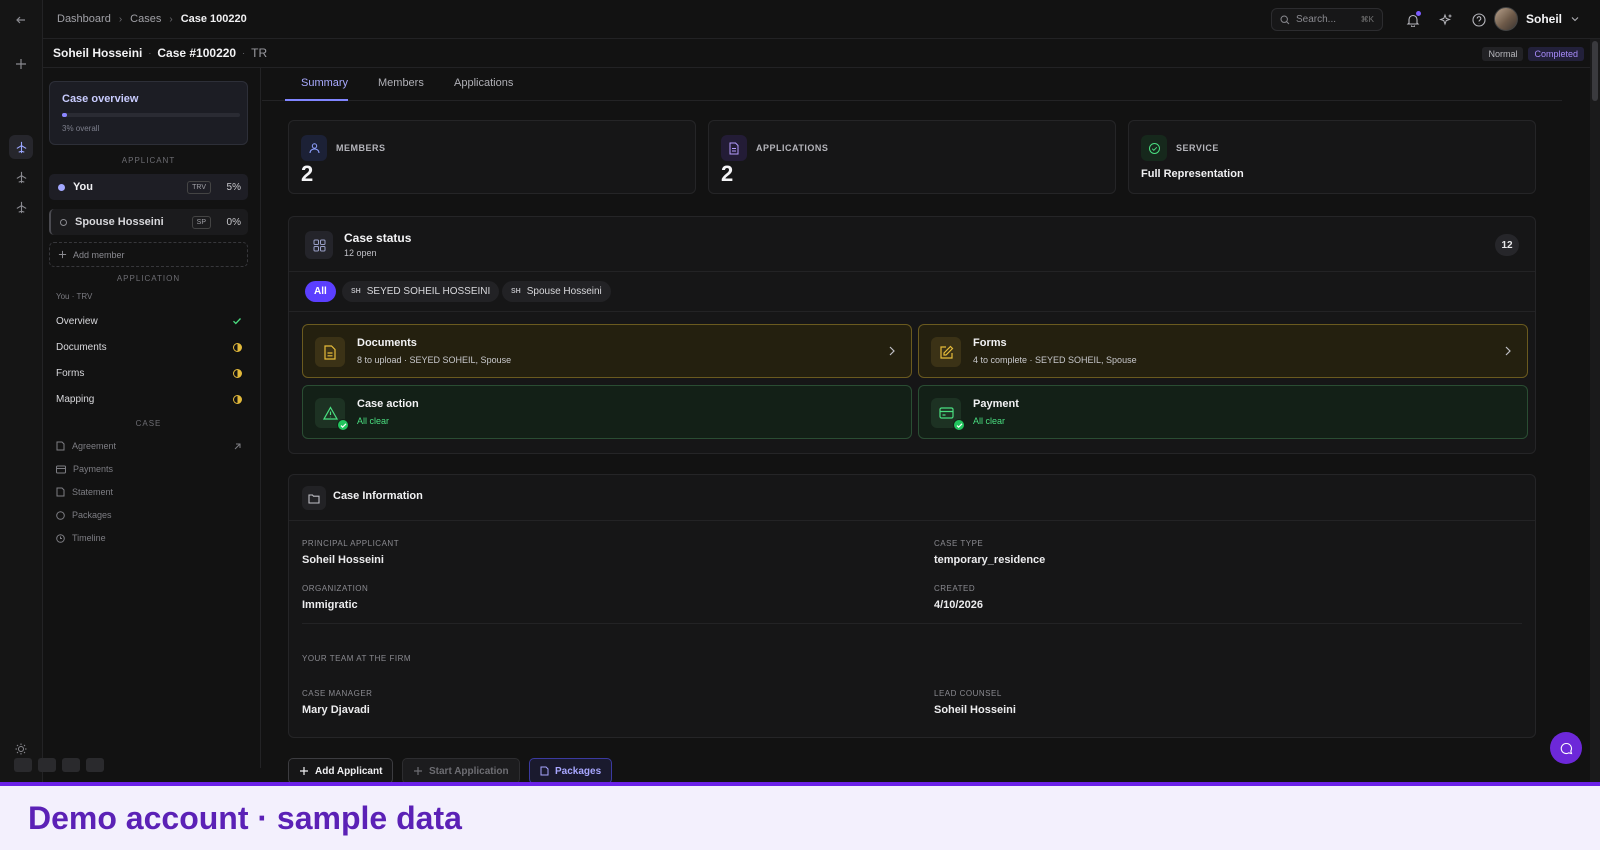 The height and width of the screenshot is (850, 1600). I want to click on member-percent: 5%, so click(233, 187).